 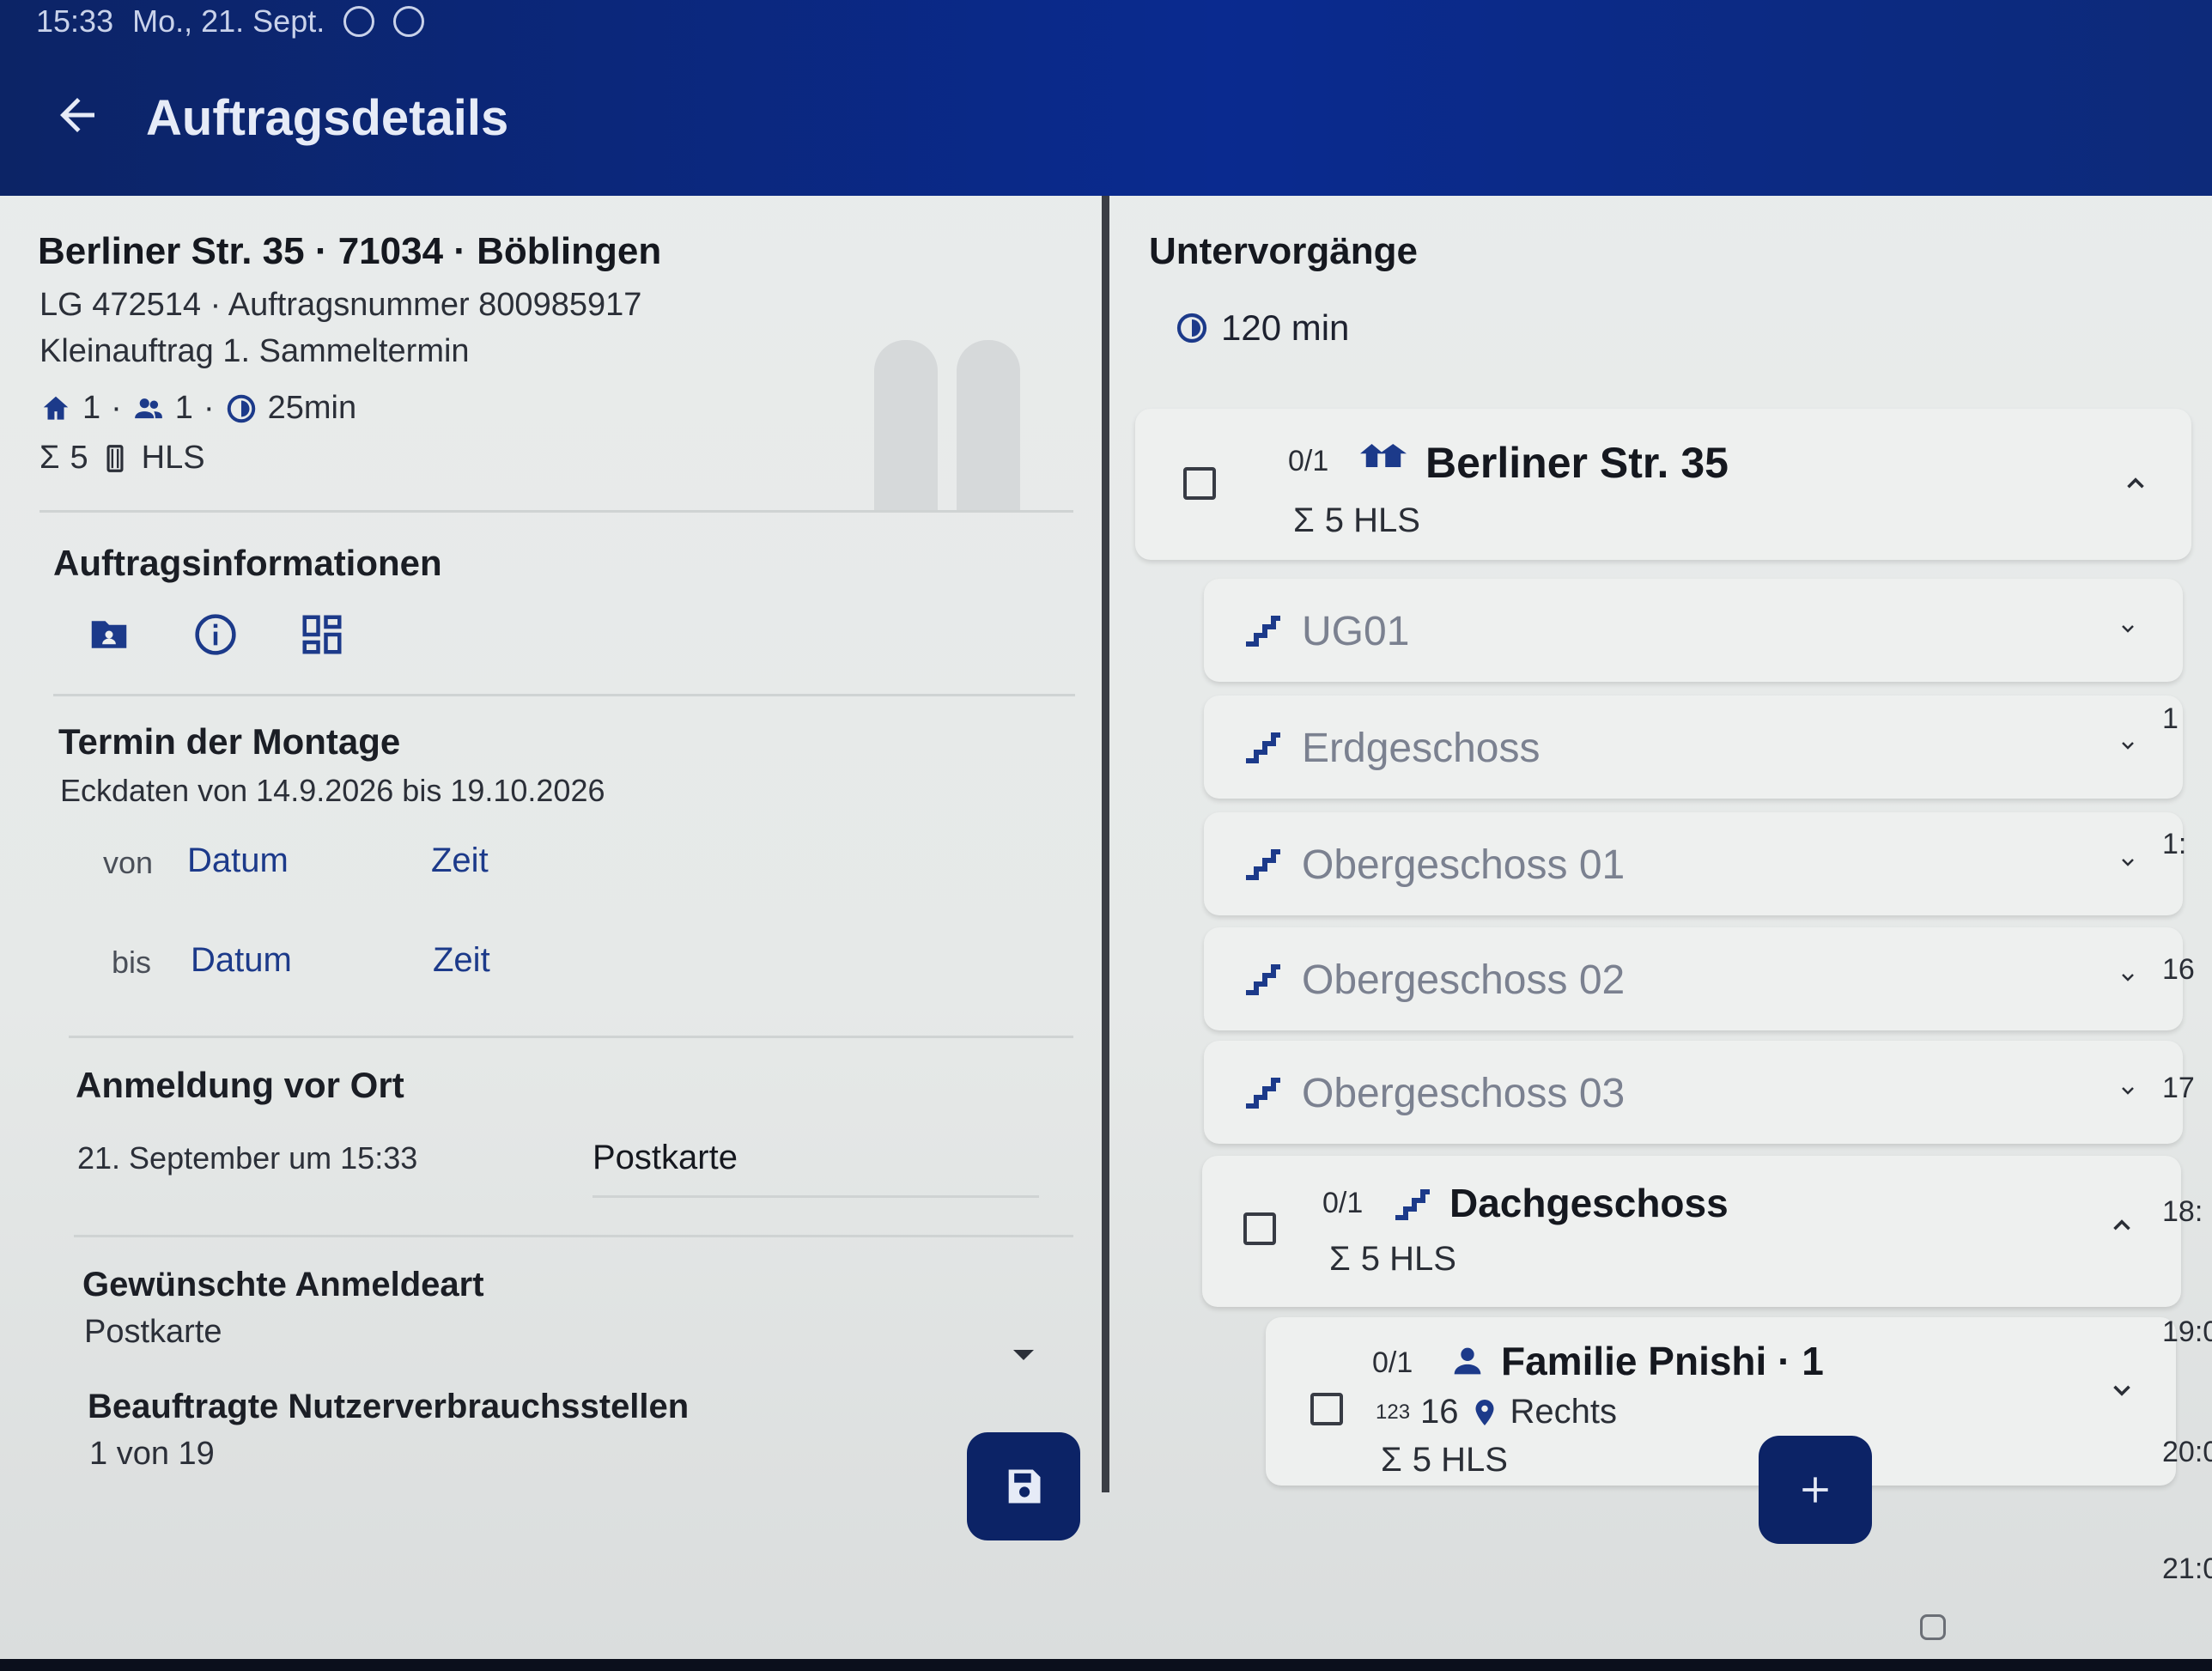 What do you see at coordinates (1393, 1412) in the screenshot?
I see `numbers-icon: 123` at bounding box center [1393, 1412].